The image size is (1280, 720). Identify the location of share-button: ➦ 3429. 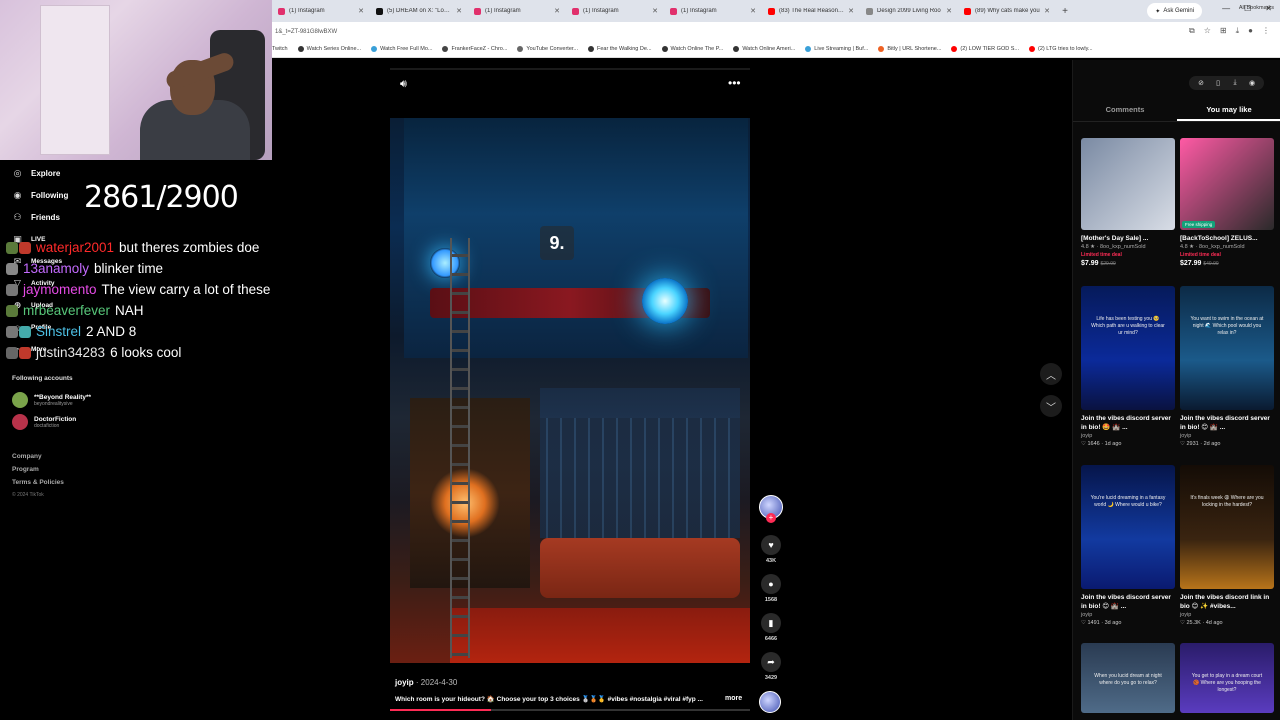
(771, 666).